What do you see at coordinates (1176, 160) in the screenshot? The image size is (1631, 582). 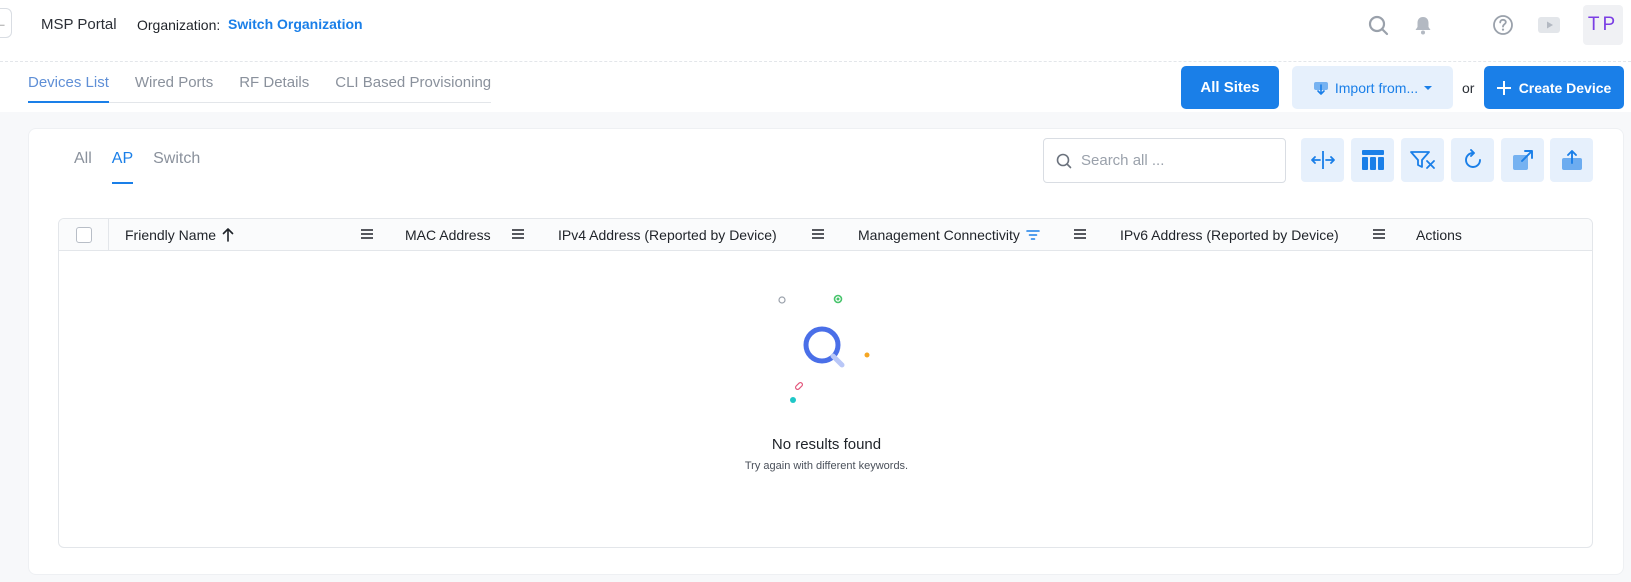 I see `search-input` at bounding box center [1176, 160].